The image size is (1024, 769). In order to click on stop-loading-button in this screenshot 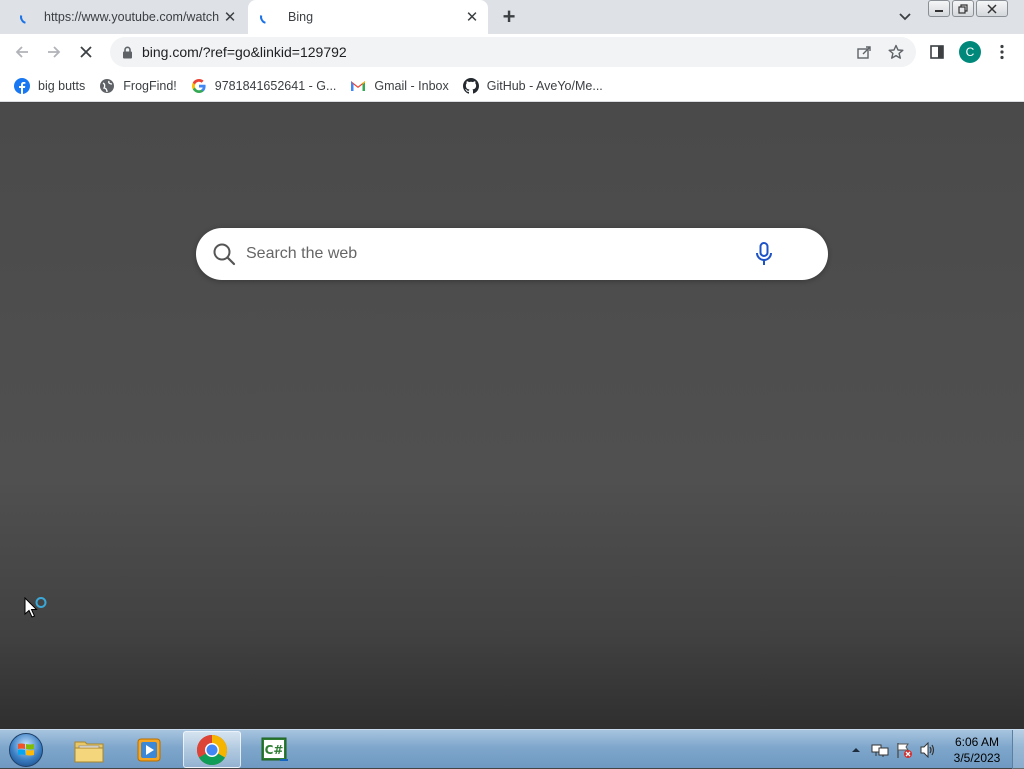, I will do `click(86, 52)`.